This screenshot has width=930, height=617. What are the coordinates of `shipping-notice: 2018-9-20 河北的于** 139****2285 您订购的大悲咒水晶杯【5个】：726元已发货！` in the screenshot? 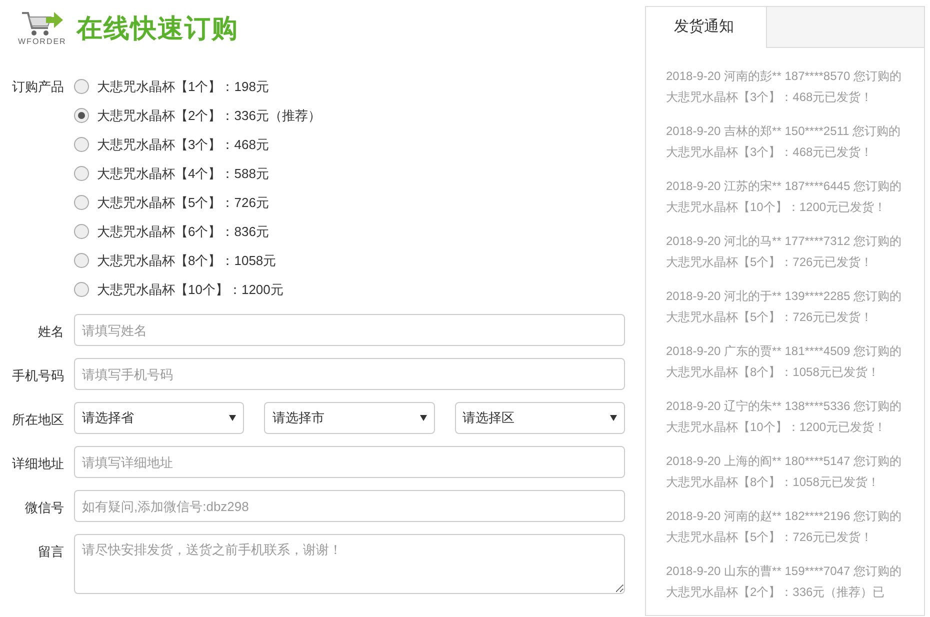 It's located at (784, 307).